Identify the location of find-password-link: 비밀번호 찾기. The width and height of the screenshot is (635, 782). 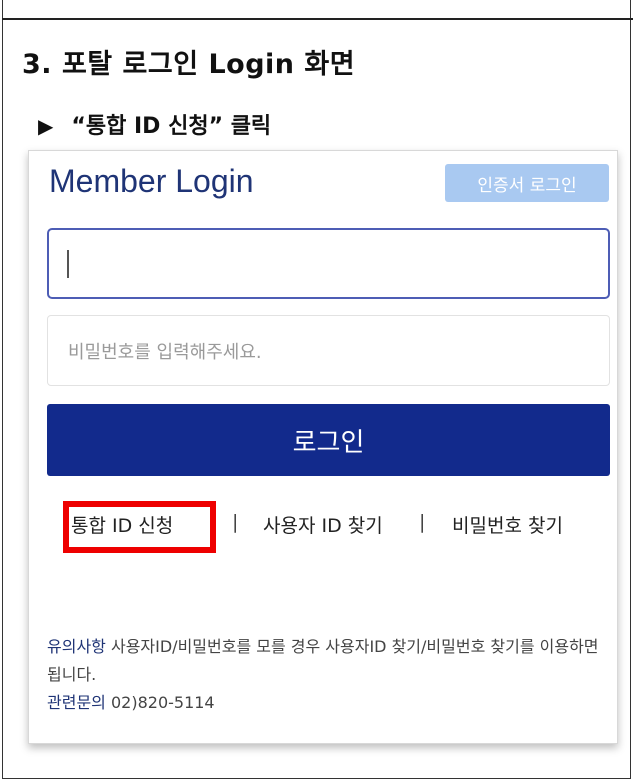
(507, 524).